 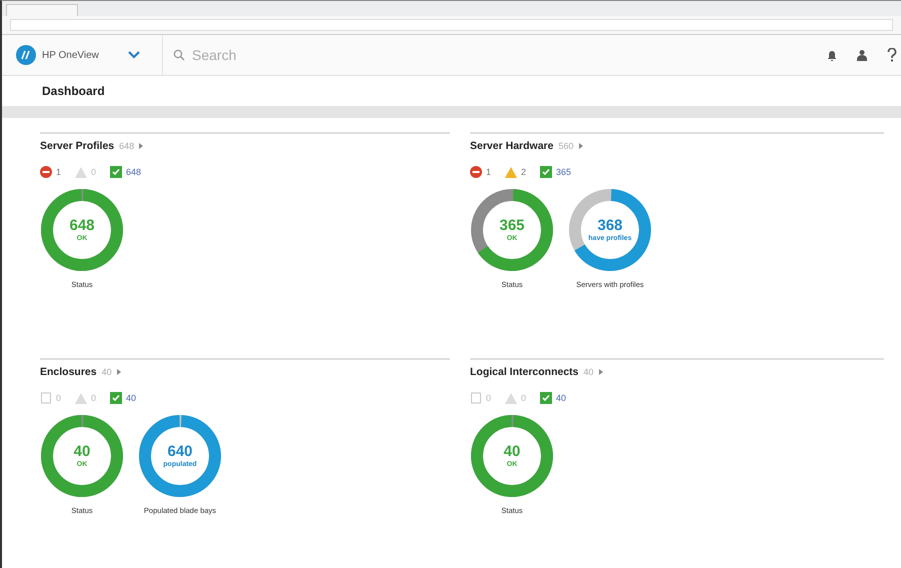 I want to click on panel-title: Server Hardware, so click(x=512, y=146).